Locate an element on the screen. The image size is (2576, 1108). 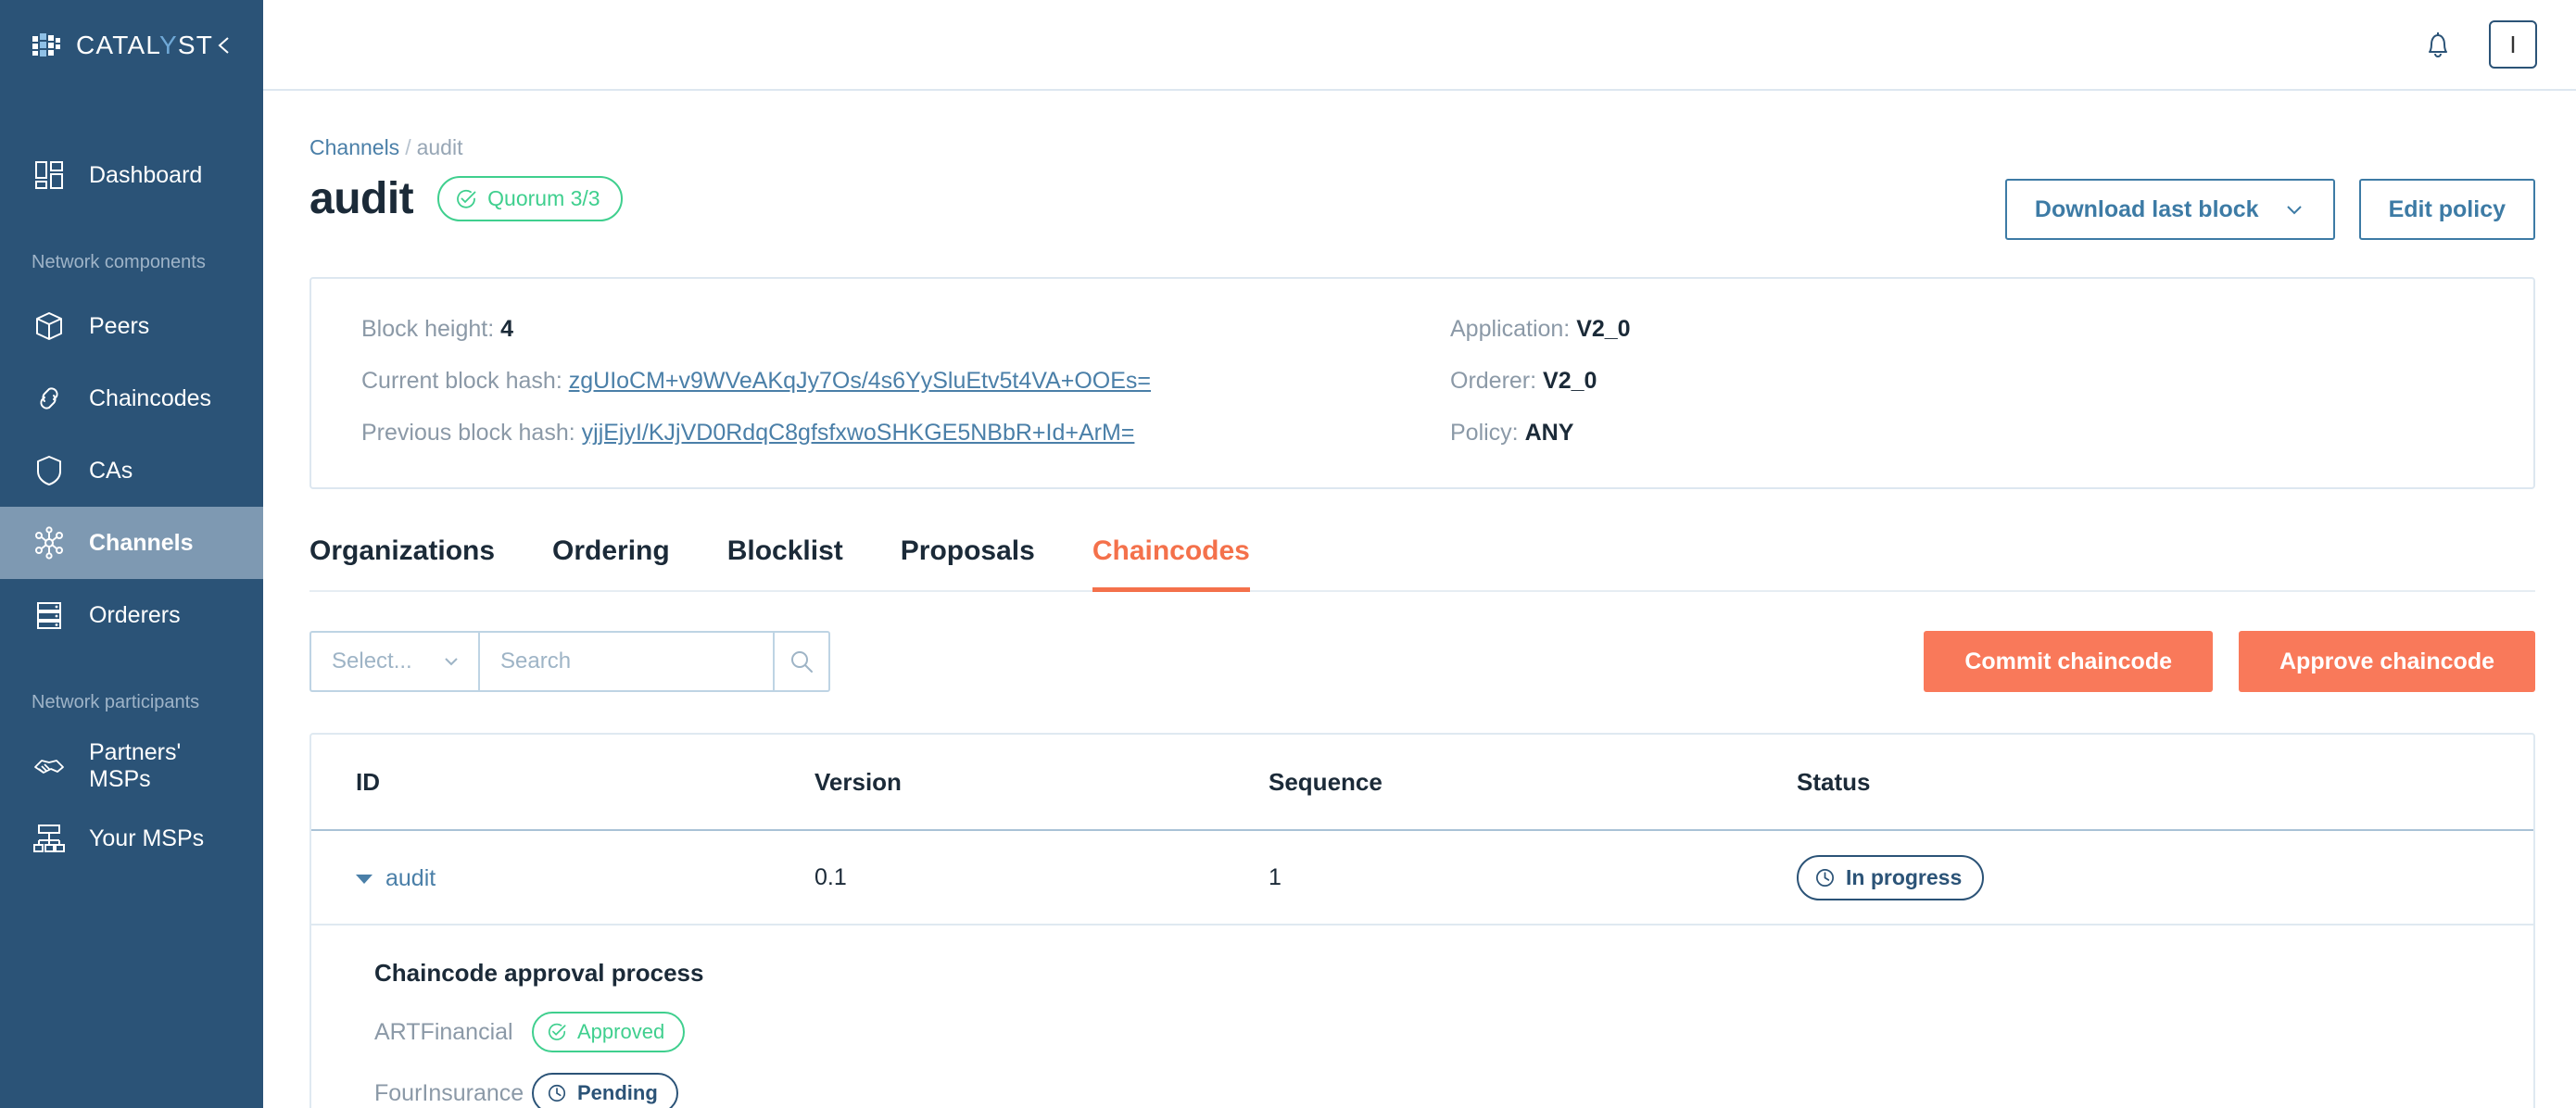
sidebar-item-channels: Channels is located at coordinates (131, 543).